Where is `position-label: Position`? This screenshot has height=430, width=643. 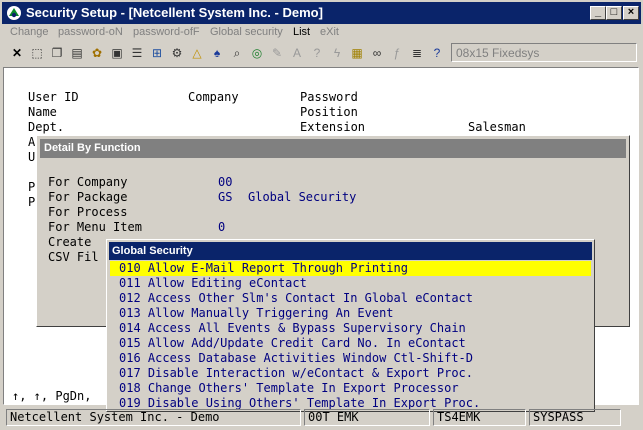
position-label: Position is located at coordinates (329, 112).